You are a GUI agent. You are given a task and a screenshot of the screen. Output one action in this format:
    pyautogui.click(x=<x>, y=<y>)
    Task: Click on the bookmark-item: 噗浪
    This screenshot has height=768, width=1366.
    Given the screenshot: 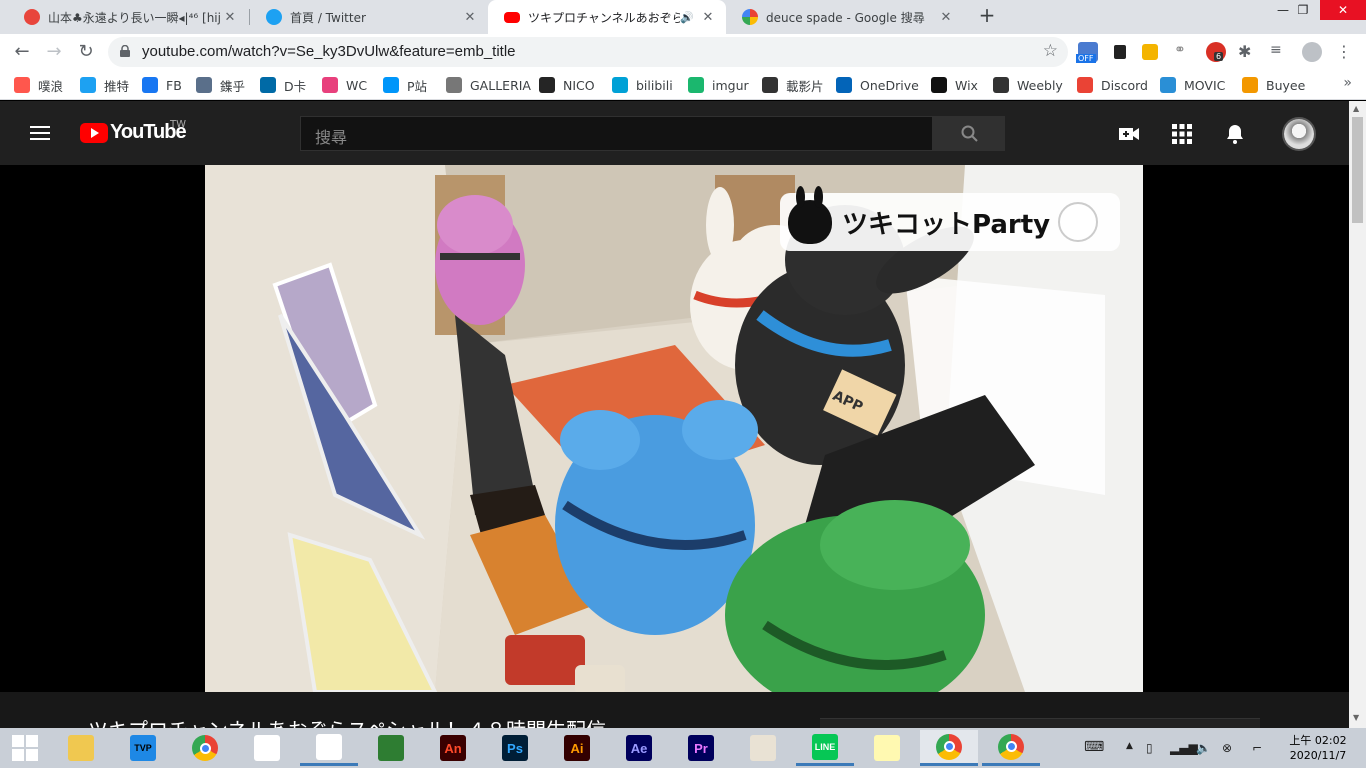 What is the action you would take?
    pyautogui.click(x=38, y=85)
    